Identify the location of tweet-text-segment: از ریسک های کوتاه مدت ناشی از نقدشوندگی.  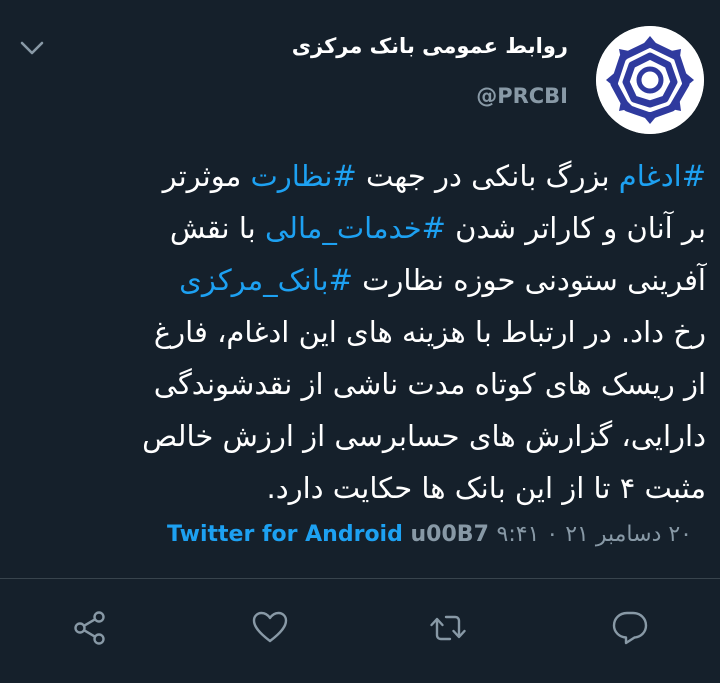
(429, 384).